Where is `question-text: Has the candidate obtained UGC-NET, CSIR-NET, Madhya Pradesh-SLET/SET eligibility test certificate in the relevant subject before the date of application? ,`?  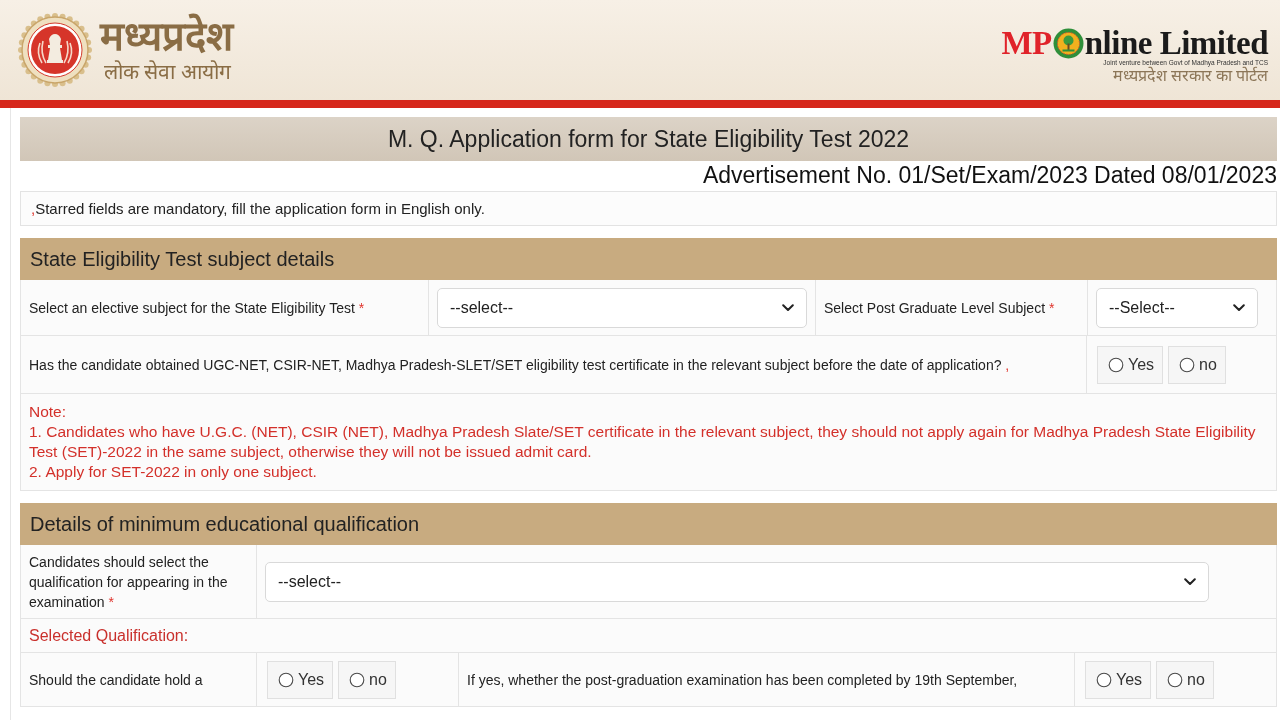
question-text: Has the candidate obtained UGC-NET, CSIR-NET, Madhya Pradesh-SLET/SET eligibility test certificate in the relevant subject before the date of application? , is located at coordinates (519, 365).